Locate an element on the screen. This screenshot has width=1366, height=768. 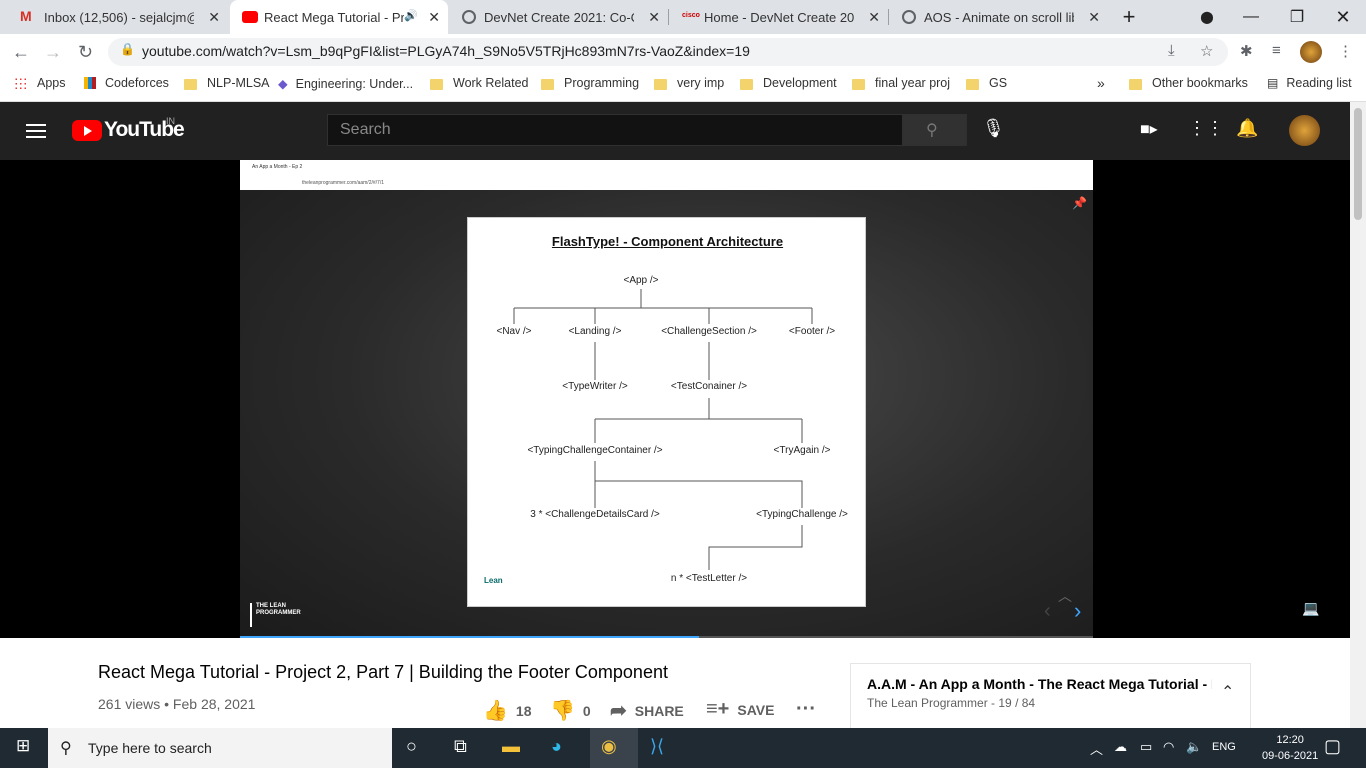
video-meta: 261 views • Feb 28, 2021 is located at coordinates (177, 704).